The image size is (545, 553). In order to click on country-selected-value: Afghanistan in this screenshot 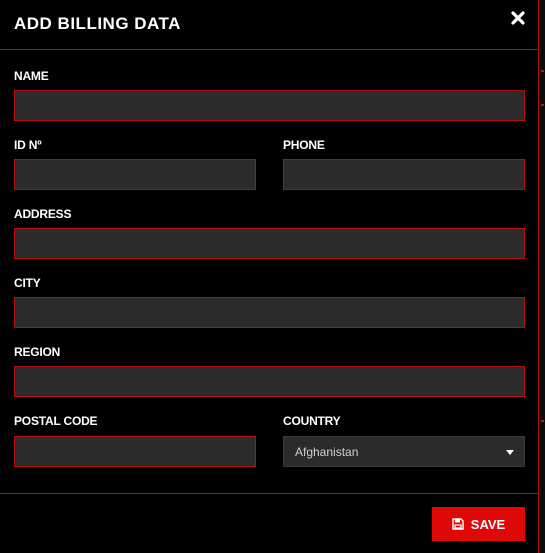, I will do `click(327, 452)`.